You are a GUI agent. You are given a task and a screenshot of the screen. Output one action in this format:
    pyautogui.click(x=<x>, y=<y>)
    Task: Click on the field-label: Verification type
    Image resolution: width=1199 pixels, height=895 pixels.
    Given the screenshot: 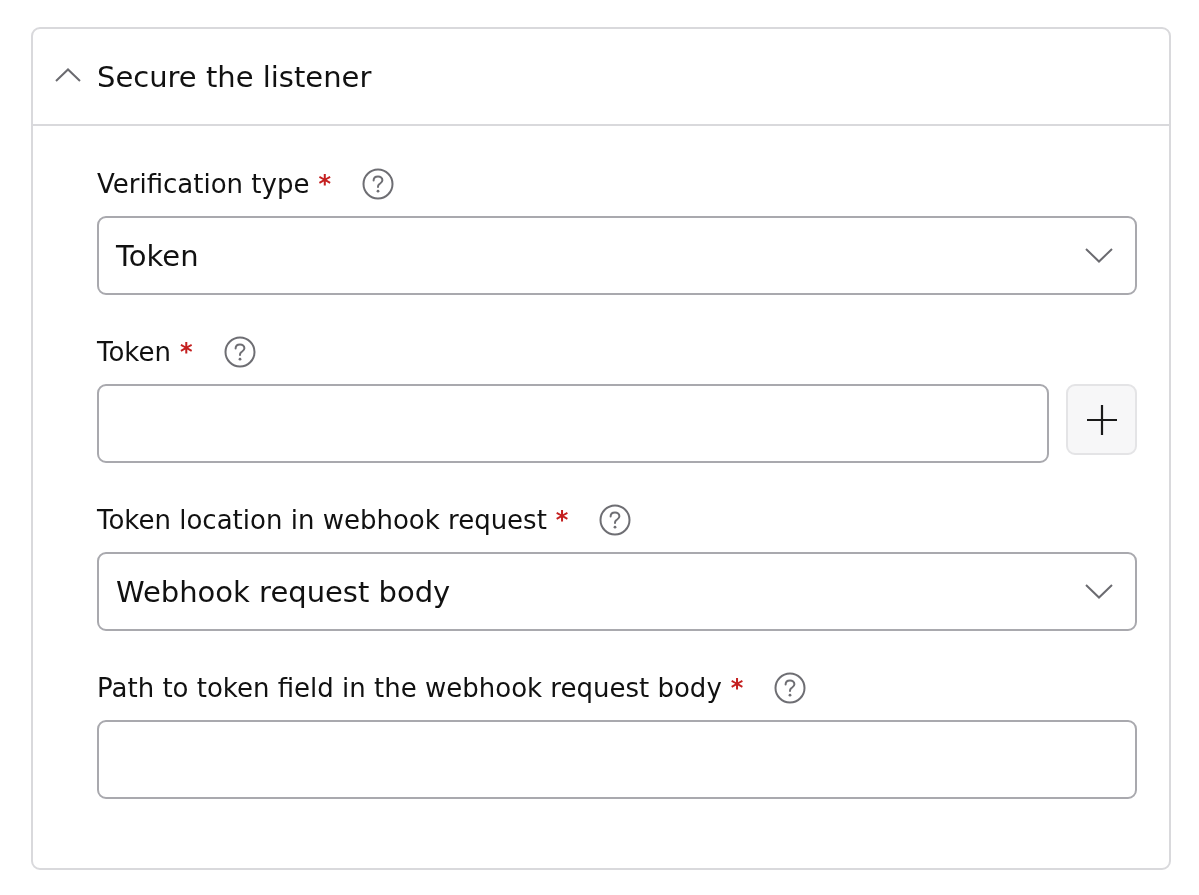 What is the action you would take?
    pyautogui.click(x=203, y=184)
    